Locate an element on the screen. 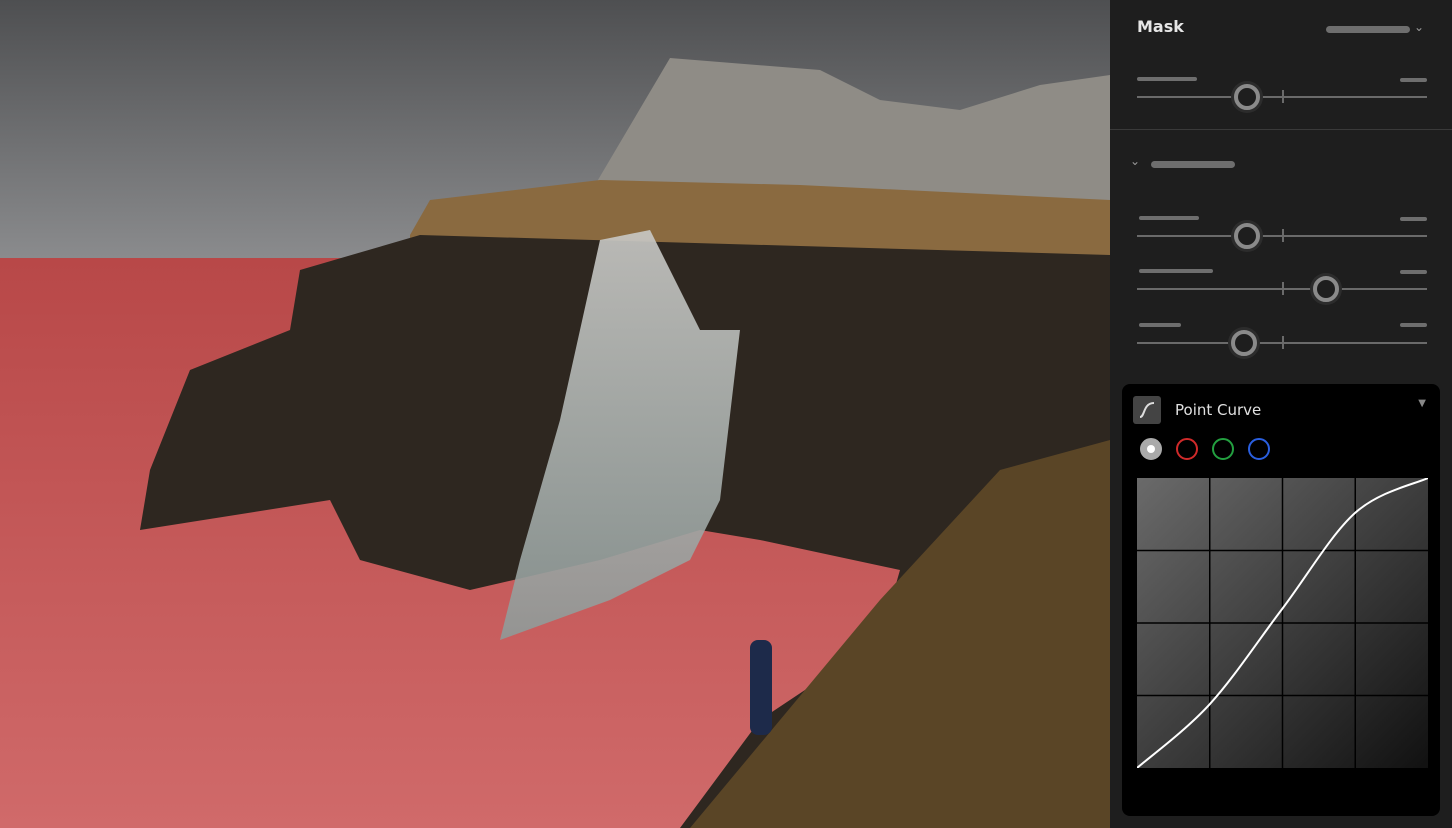  curve-graph is located at coordinates (1282, 623).